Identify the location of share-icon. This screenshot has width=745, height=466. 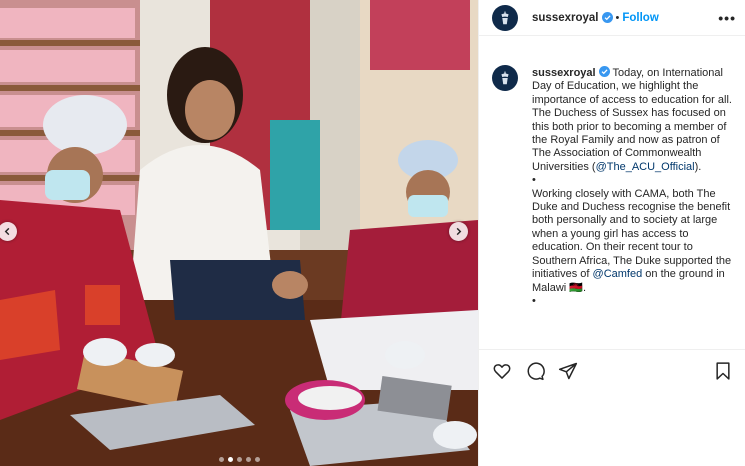
(568, 371).